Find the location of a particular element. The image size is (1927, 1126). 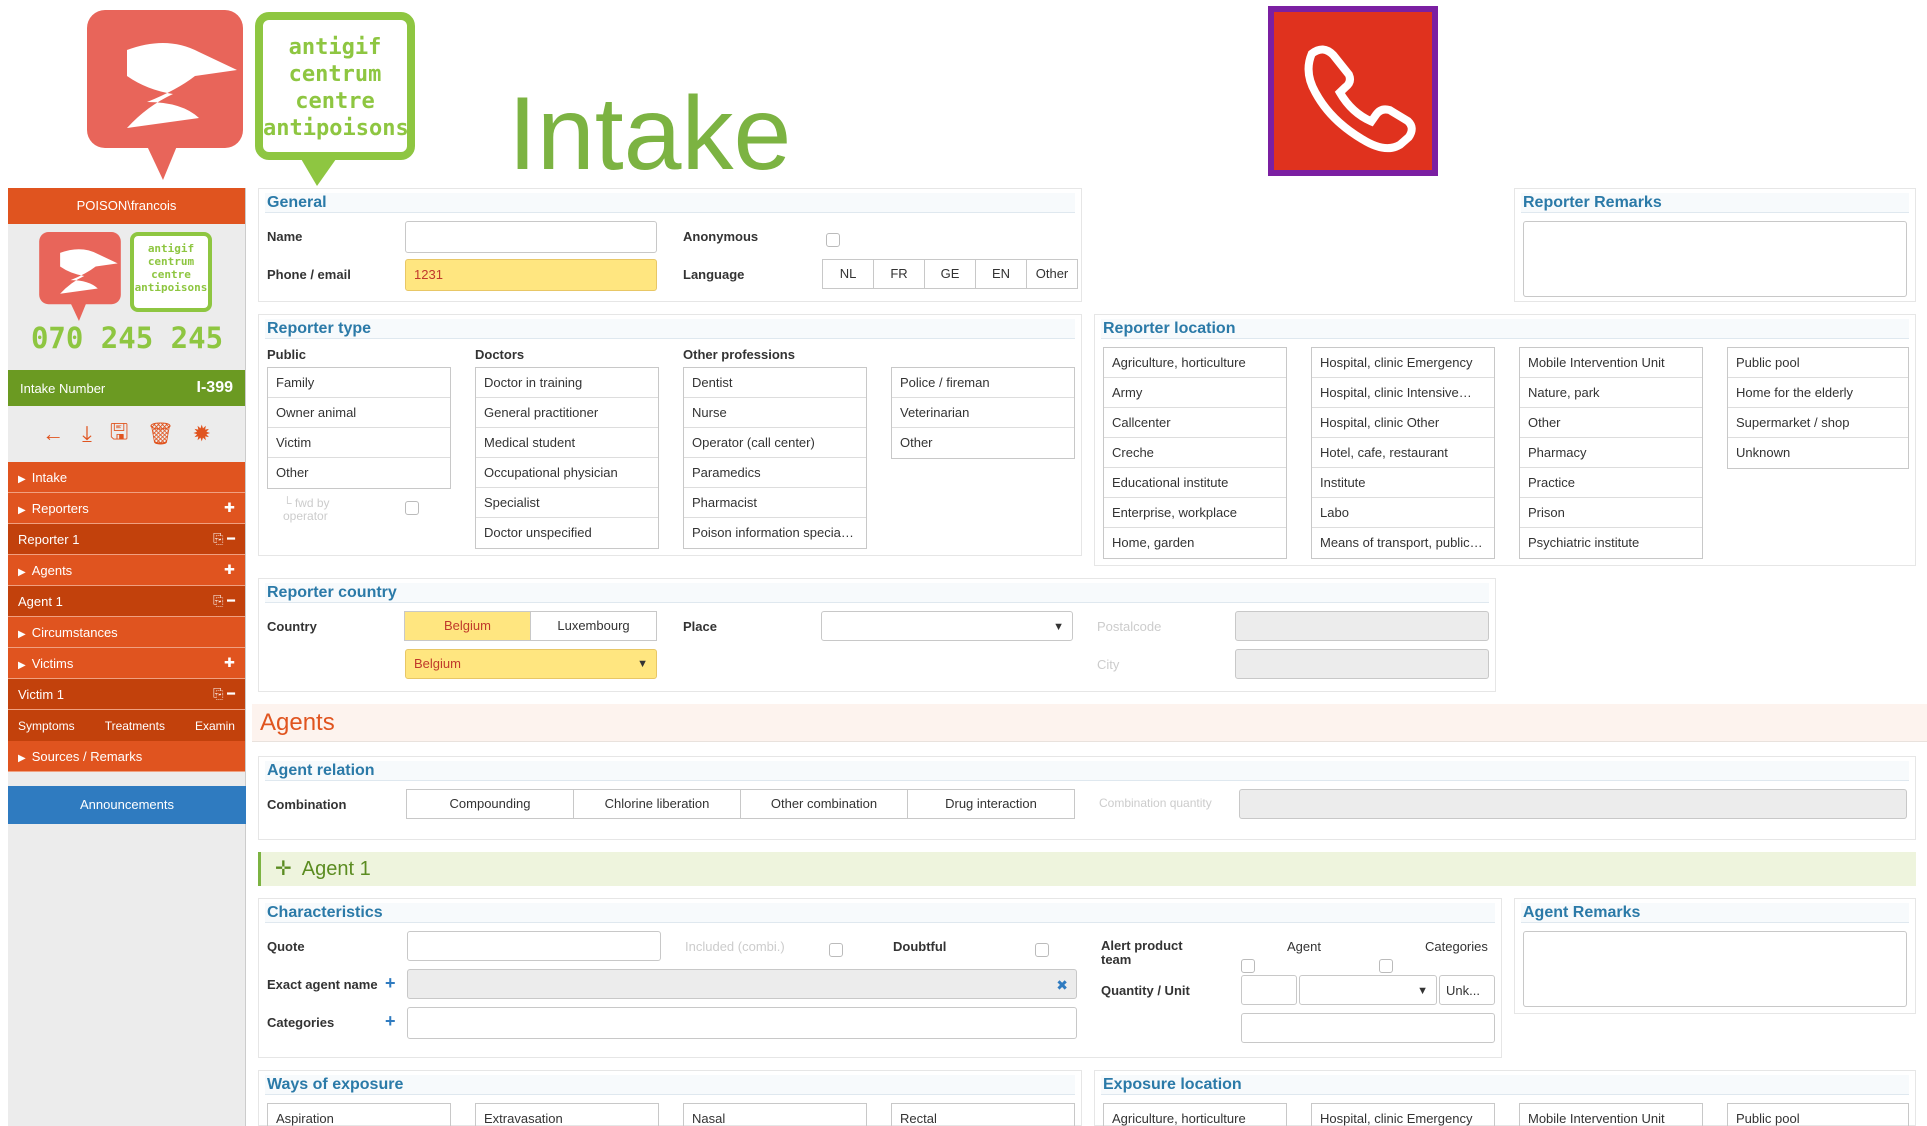

reporter-type-option: Police / fireman is located at coordinates (983, 383).